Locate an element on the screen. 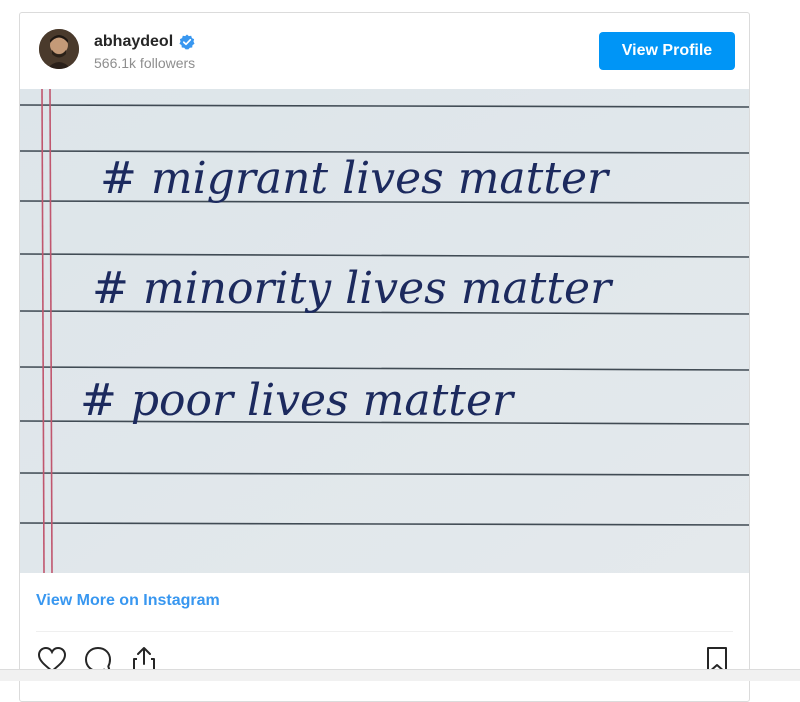  avatar is located at coordinates (59, 49).